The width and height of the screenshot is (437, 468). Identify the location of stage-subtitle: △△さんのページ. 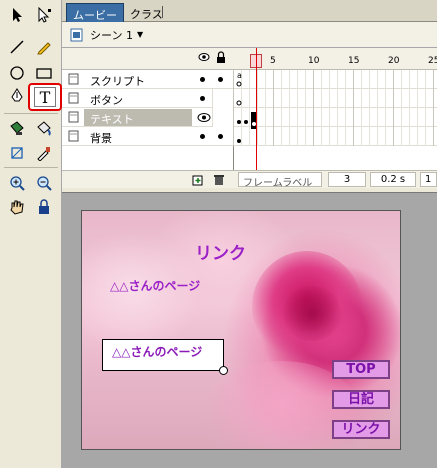
(155, 286).